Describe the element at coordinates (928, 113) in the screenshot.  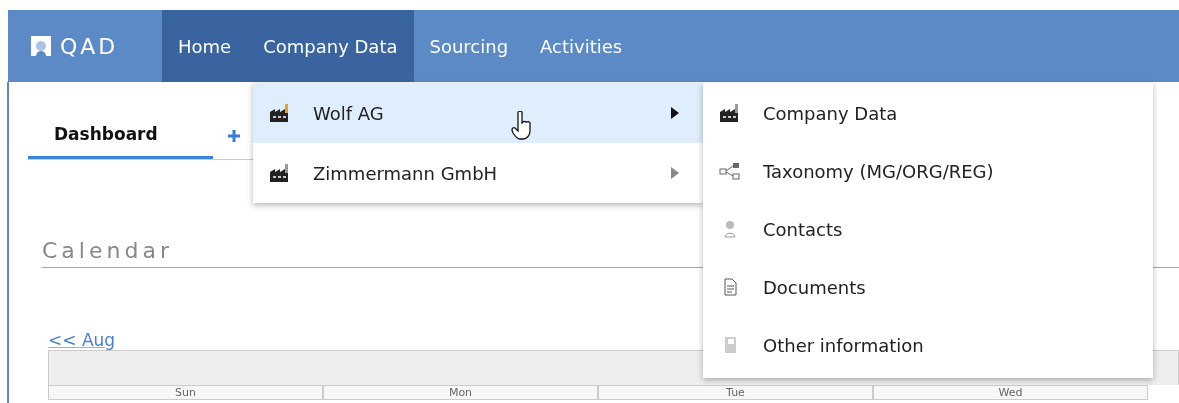
I see `submenu-item: Company Data` at that location.